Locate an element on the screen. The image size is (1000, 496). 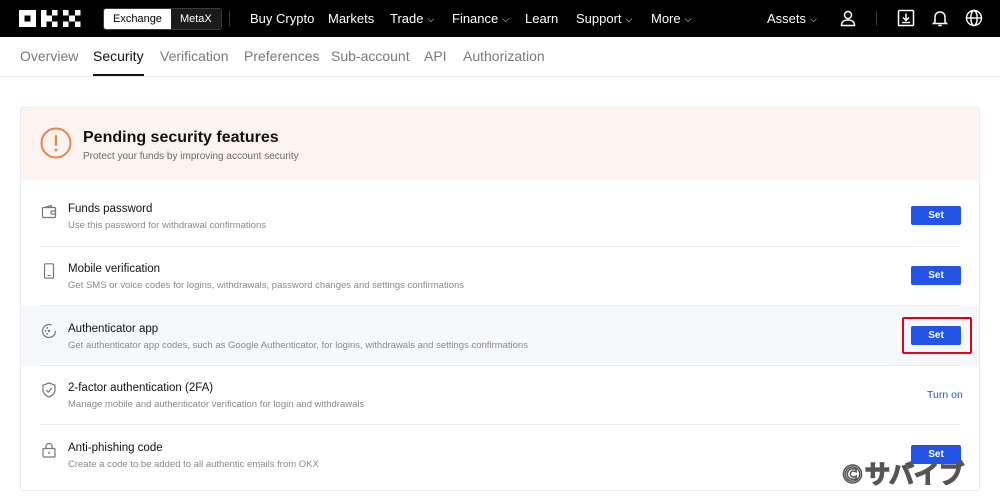
bell-icon is located at coordinates (940, 18).